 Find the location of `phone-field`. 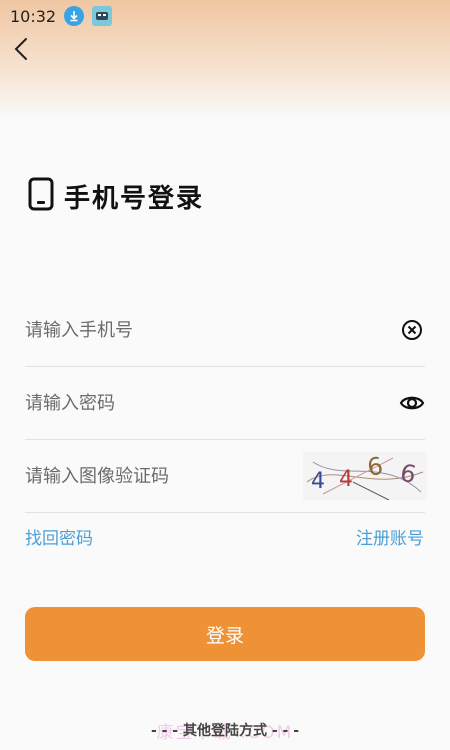

phone-field is located at coordinates (225, 330).